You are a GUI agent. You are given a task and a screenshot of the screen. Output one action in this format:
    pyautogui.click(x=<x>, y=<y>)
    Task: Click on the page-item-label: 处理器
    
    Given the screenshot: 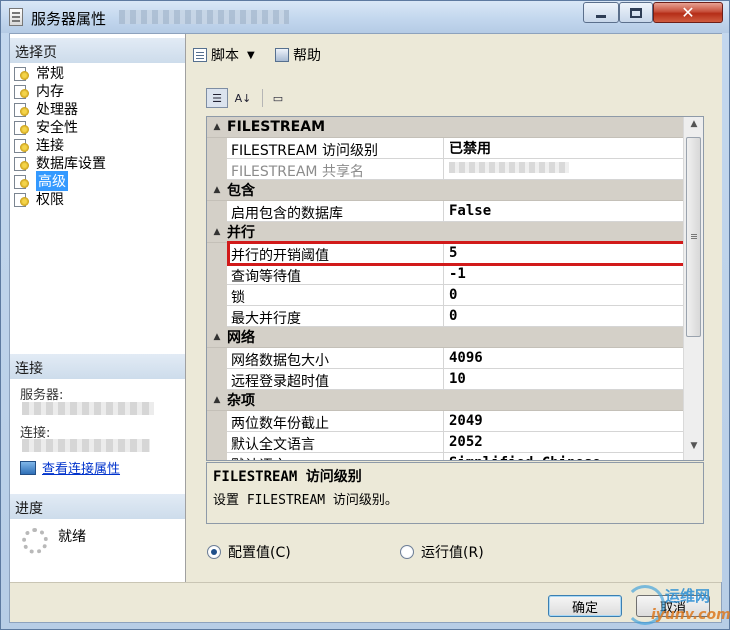 What is the action you would take?
    pyautogui.click(x=57, y=110)
    